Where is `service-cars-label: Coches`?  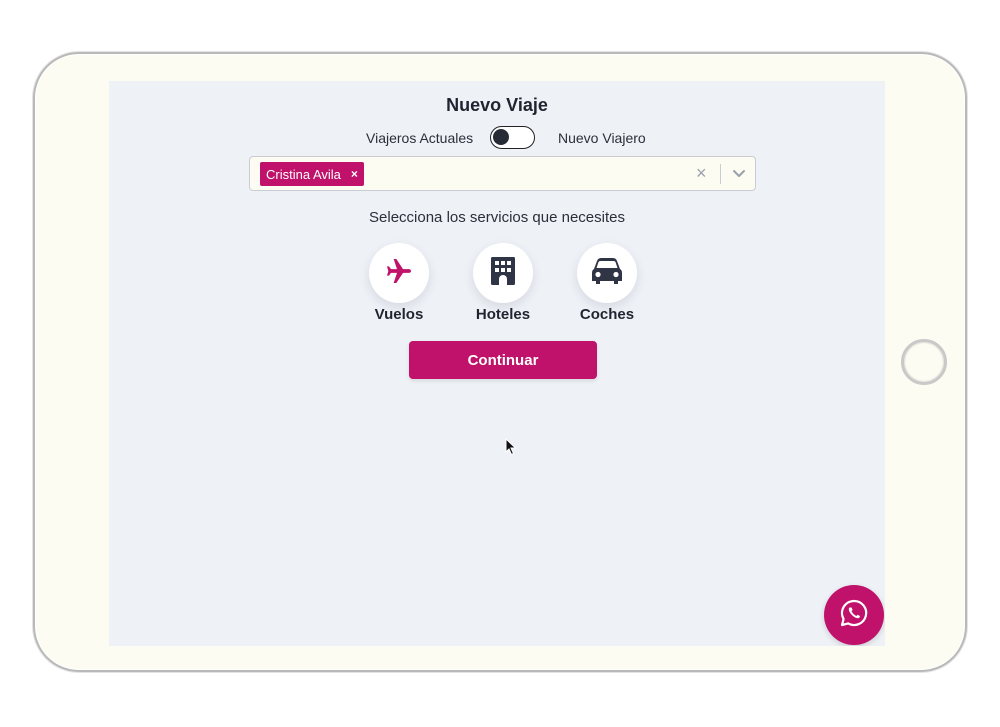
service-cars-label: Coches is located at coordinates (607, 314).